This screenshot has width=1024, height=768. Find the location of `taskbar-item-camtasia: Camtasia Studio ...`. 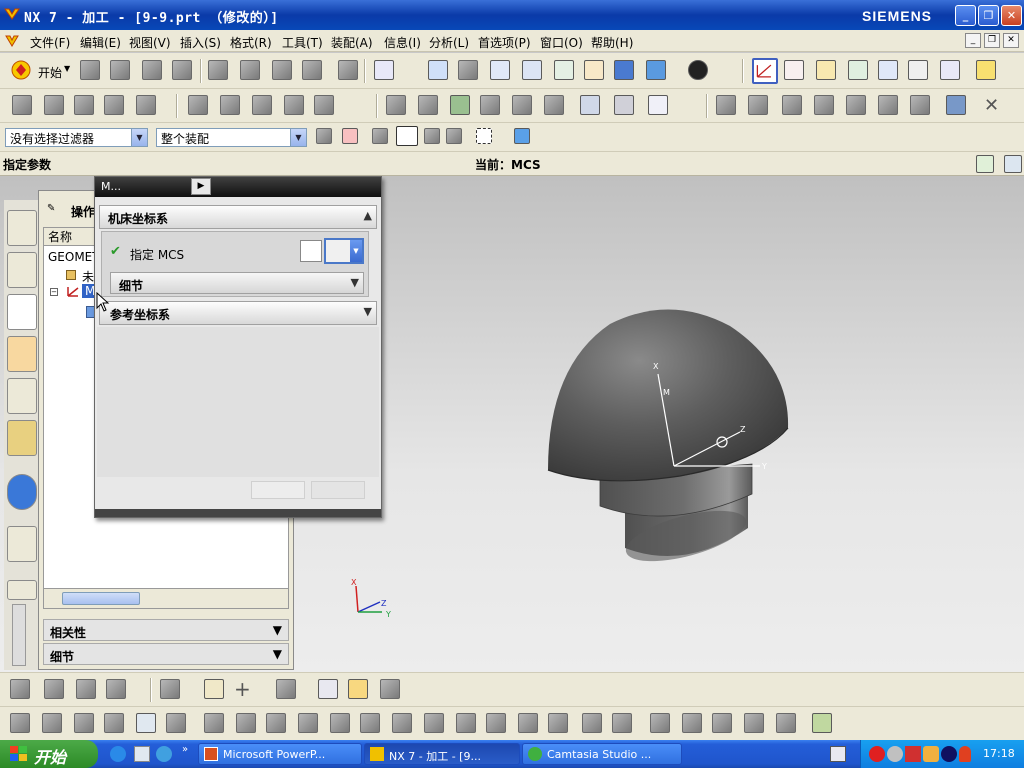

taskbar-item-camtasia: Camtasia Studio ... is located at coordinates (602, 754).